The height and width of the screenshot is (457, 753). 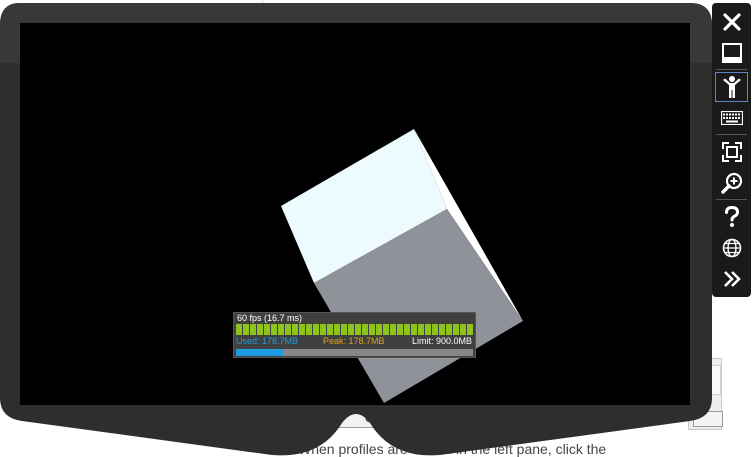 What do you see at coordinates (441, 341) in the screenshot?
I see `memory-limit-label: Limit: 900.0MB` at bounding box center [441, 341].